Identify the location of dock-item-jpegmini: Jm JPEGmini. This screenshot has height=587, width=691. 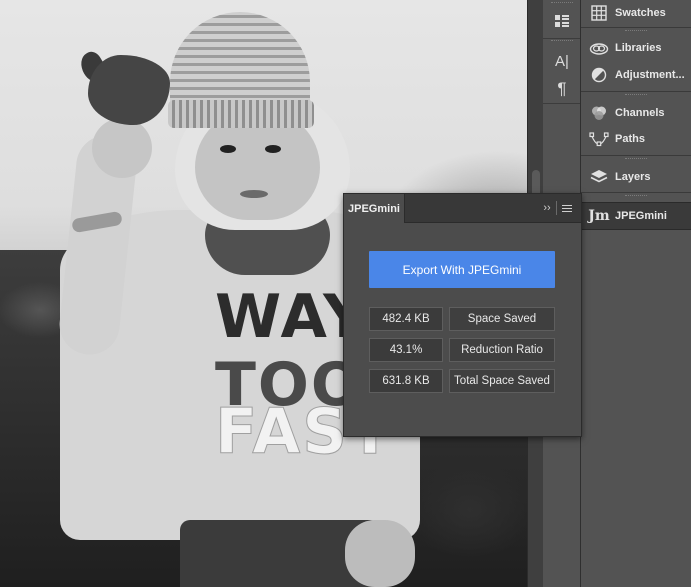
(636, 216).